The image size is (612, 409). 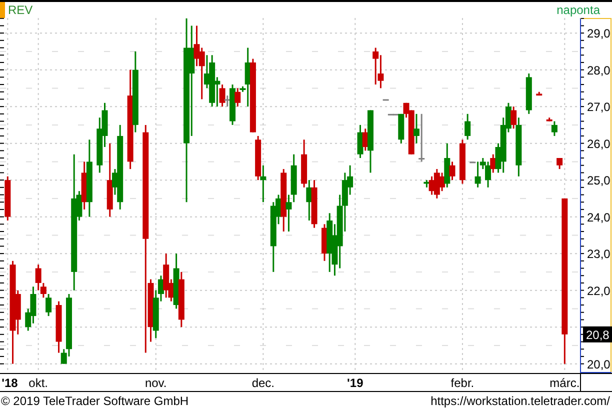 What do you see at coordinates (38, 383) in the screenshot?
I see `date-axis-label: okt.` at bounding box center [38, 383].